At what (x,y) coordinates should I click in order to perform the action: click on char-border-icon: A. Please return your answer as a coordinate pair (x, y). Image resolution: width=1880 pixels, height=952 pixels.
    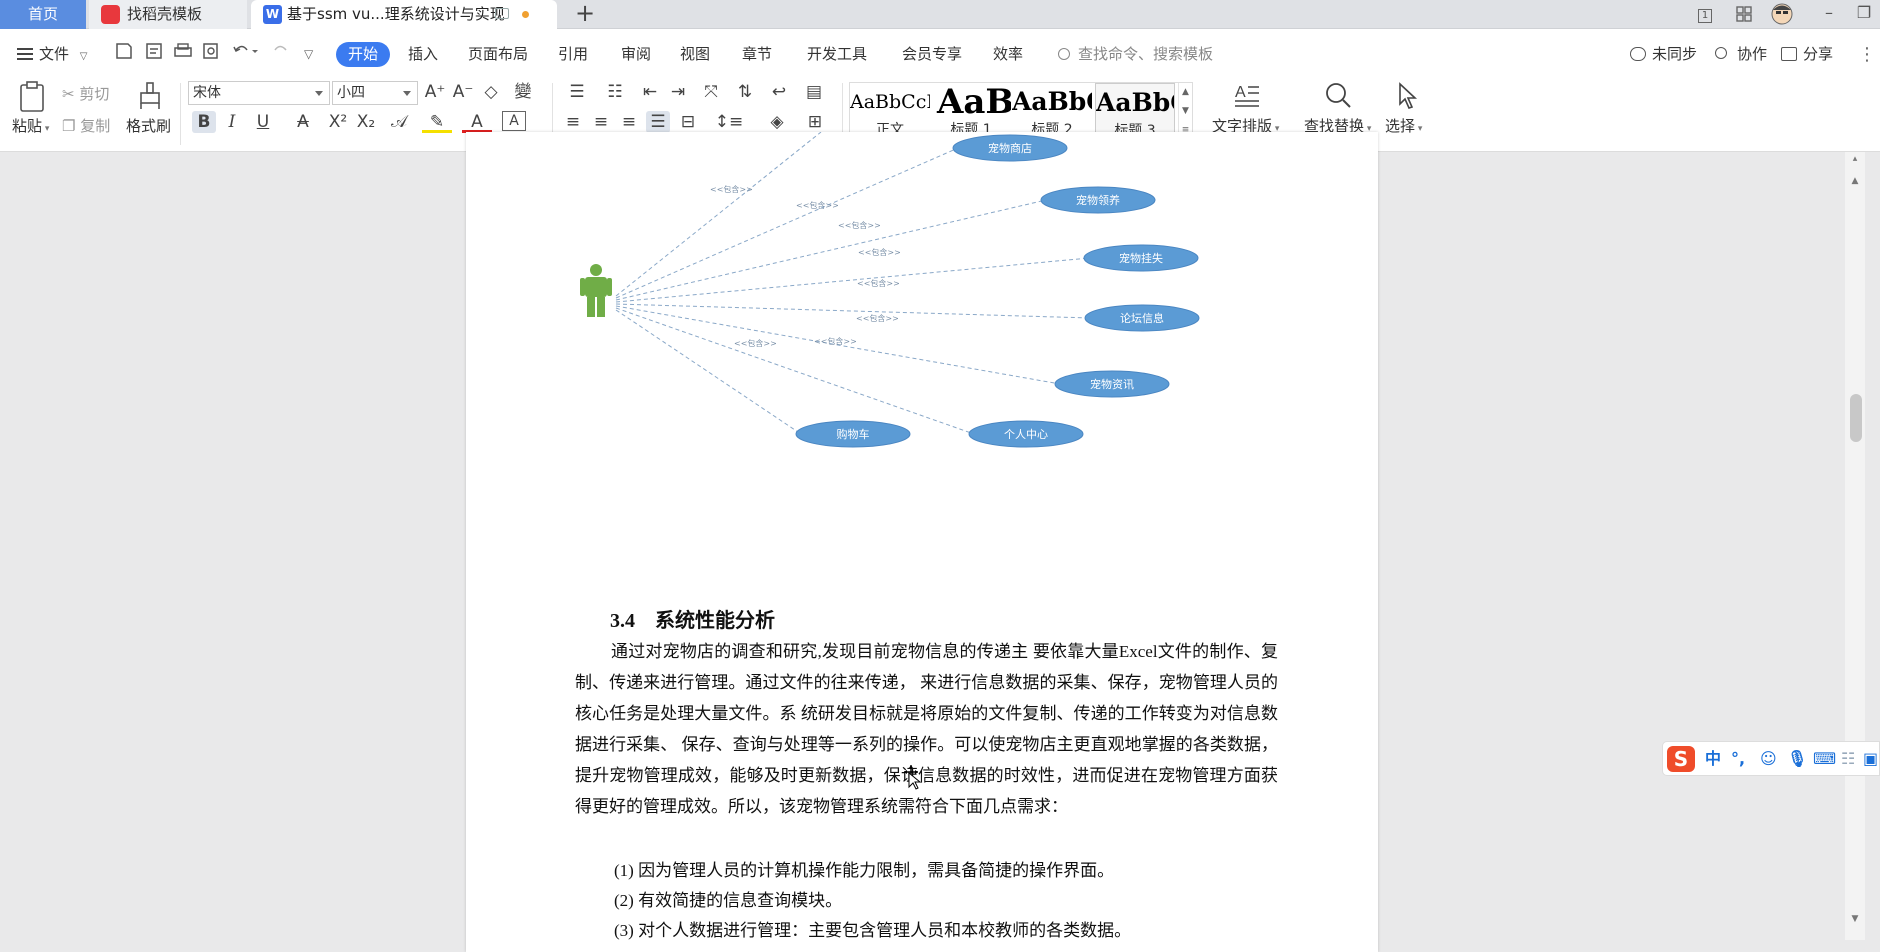
    Looking at the image, I should click on (514, 121).